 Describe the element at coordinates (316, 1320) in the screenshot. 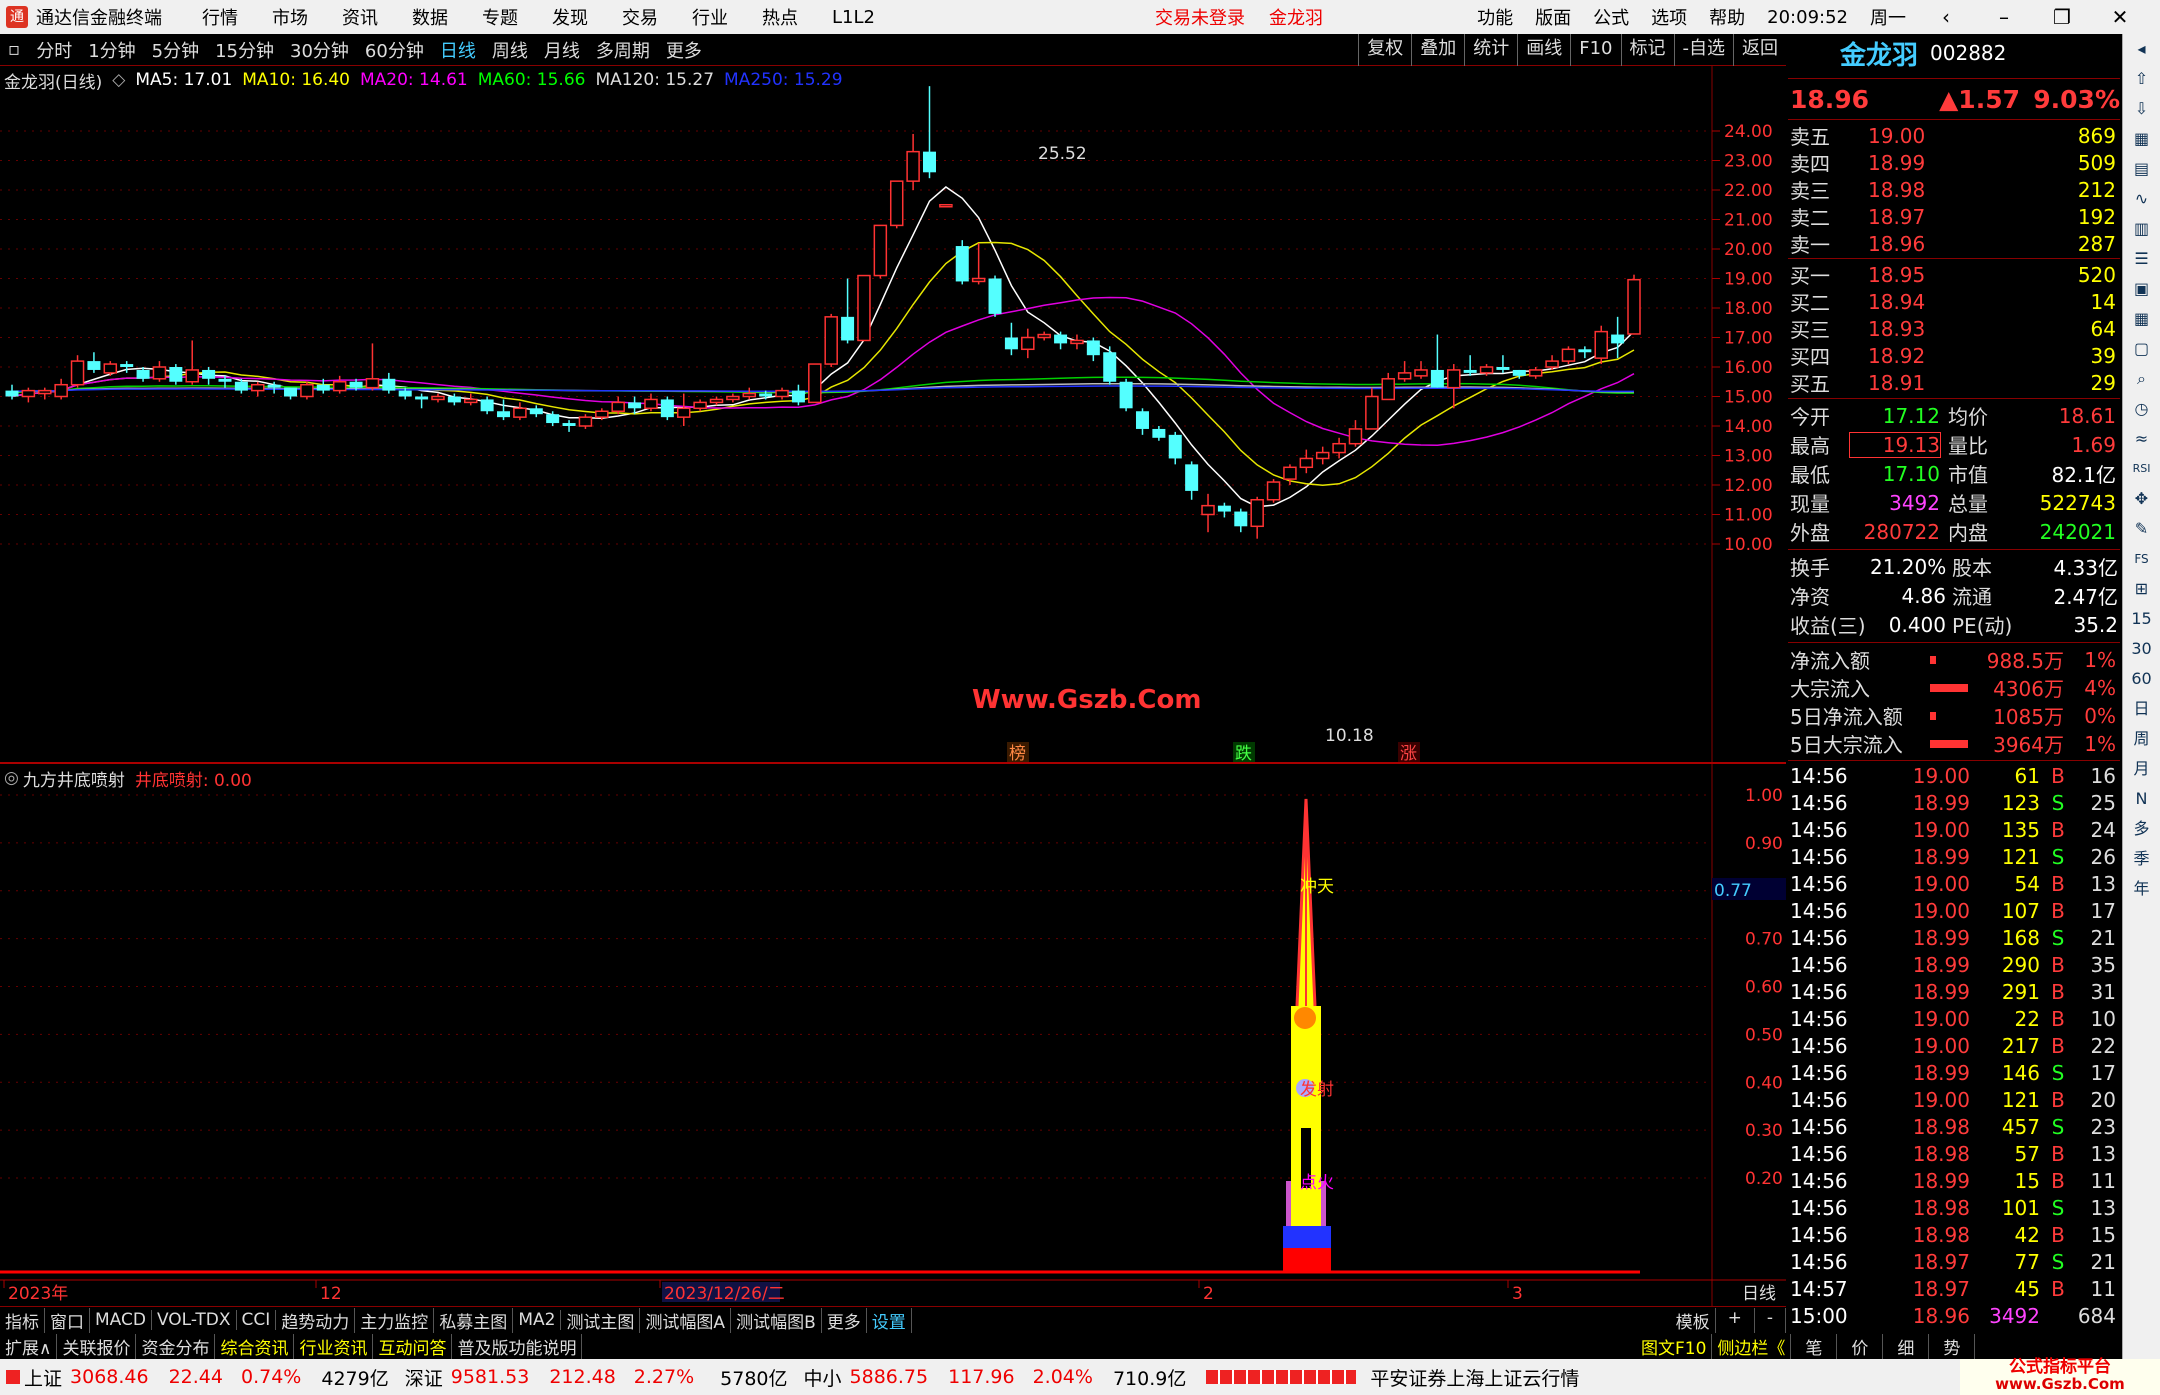

I see `tab-trend: 趋势动力` at that location.